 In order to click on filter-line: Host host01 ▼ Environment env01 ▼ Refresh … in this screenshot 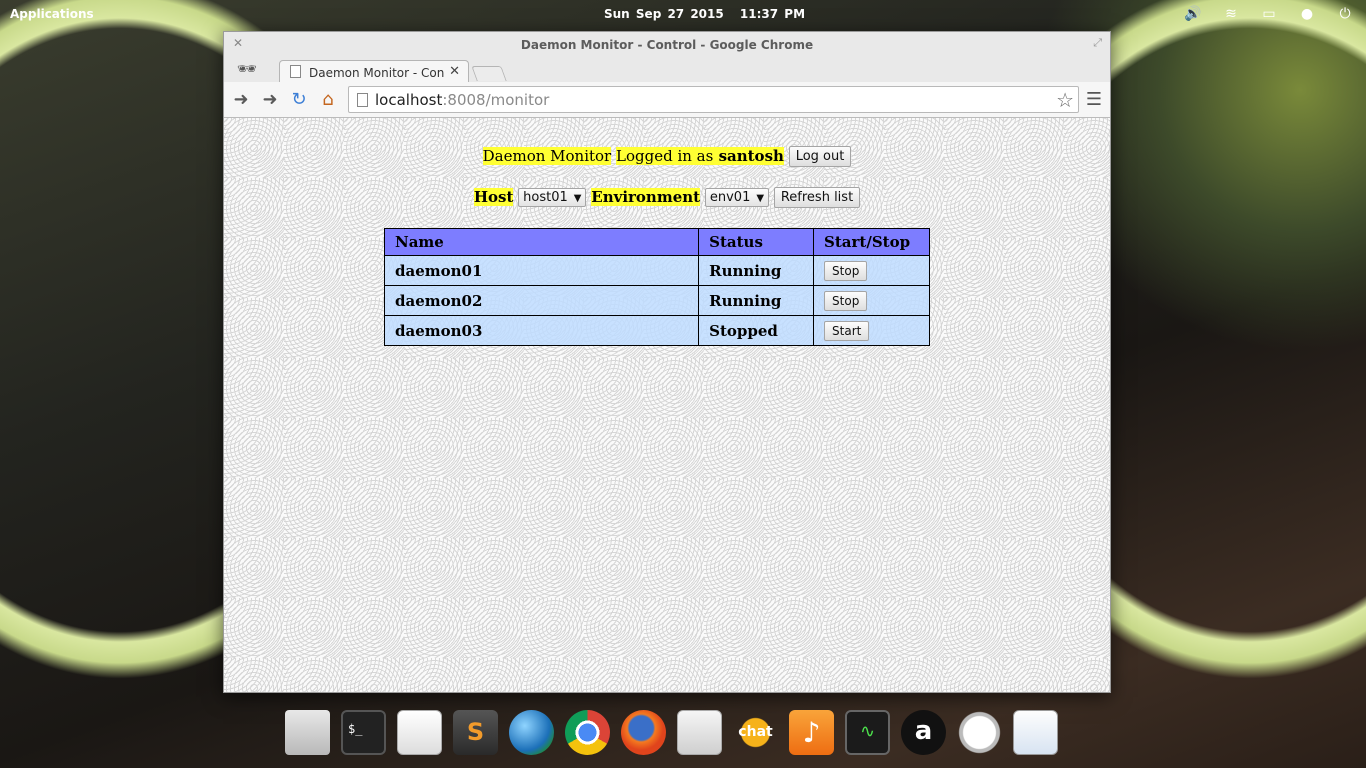, I will do `click(667, 197)`.